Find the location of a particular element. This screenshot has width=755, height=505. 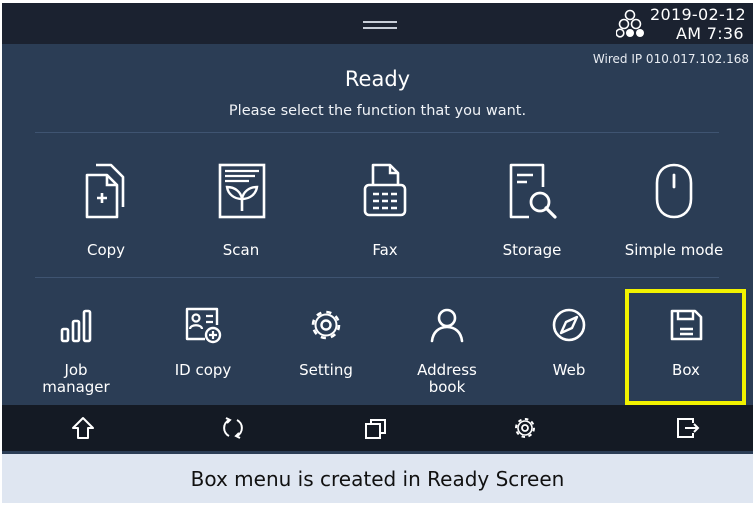

id-copy-icon is located at coordinates (203, 325).